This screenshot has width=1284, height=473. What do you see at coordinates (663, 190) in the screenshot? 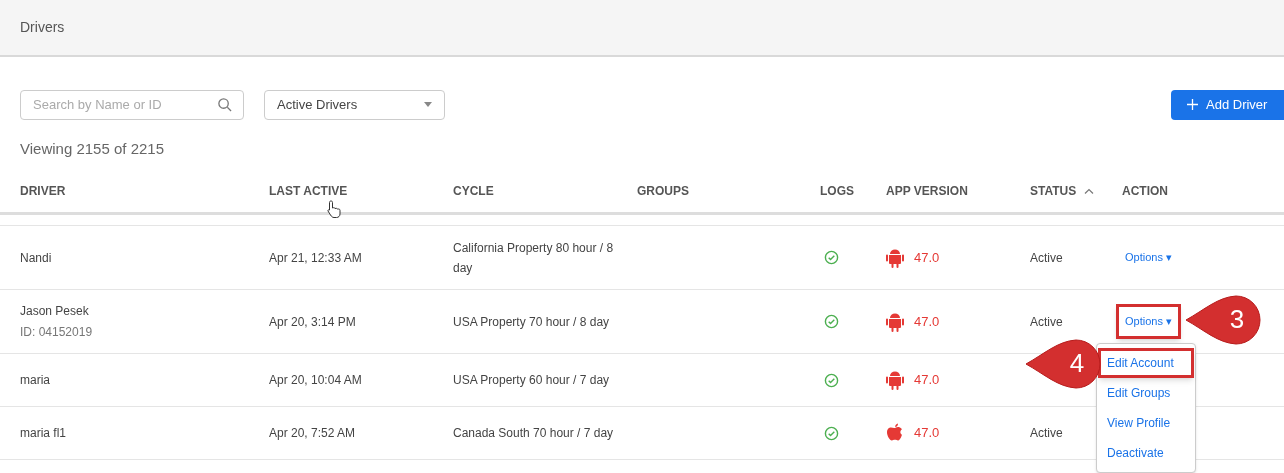
I see `column-header: GROUPS` at bounding box center [663, 190].